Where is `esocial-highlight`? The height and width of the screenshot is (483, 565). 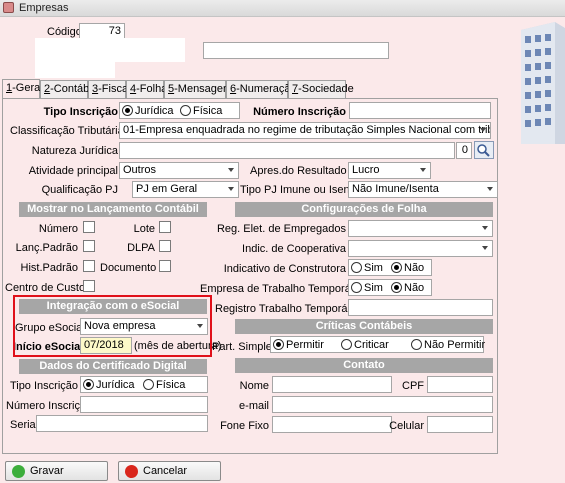
esocial-highlight is located at coordinates (112, 326).